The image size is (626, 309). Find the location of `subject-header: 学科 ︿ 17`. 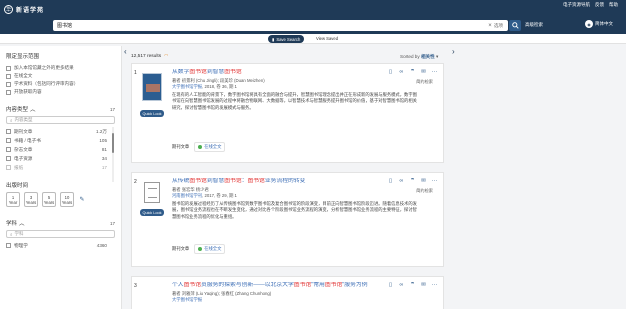

subject-header: 学科 ︿ 17 is located at coordinates (60, 223).